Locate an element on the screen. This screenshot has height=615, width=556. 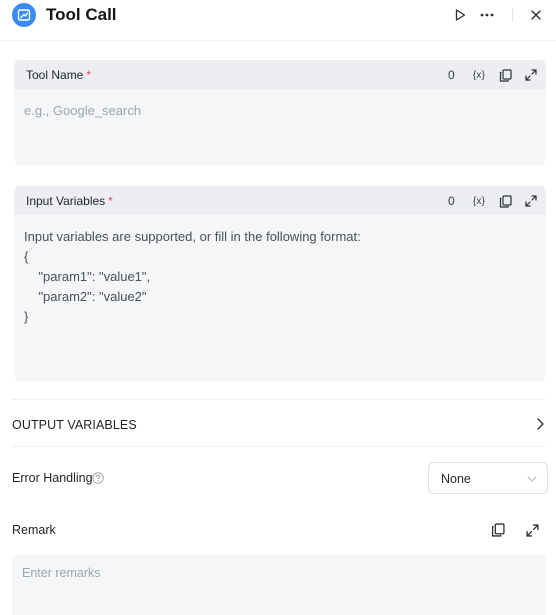
more-button is located at coordinates (487, 15).